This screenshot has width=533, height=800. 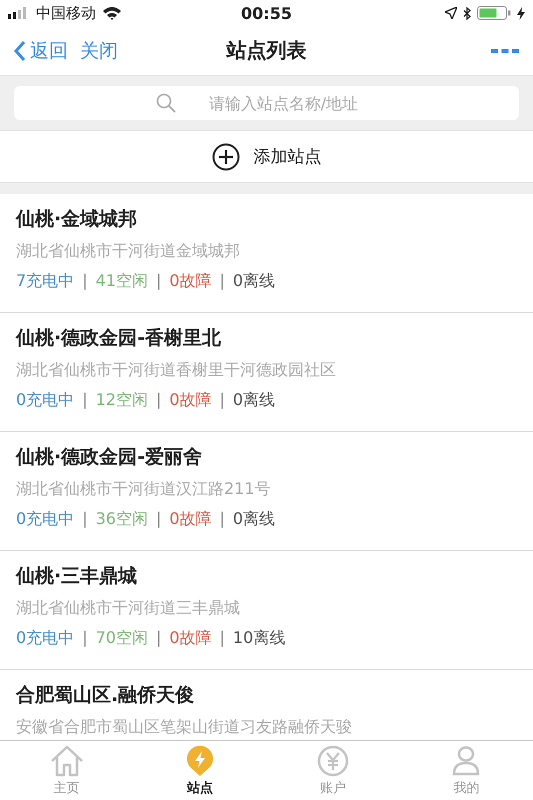 I want to click on station-item: 仙桃·德政金园-爱丽舍 湖北省仙桃市干河街道汉江路211号 0充电中 | 36空闲 | 0故障 | 0离线, so click(x=266, y=491).